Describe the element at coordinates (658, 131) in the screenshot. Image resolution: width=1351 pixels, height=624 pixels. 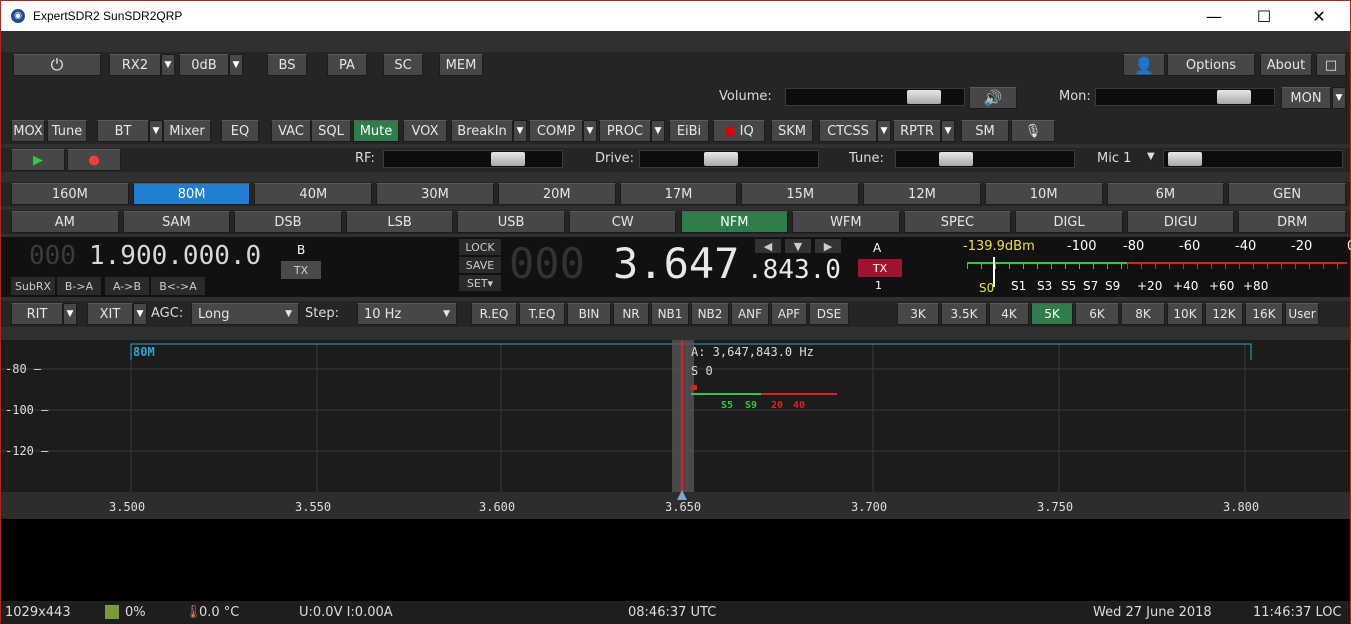
I see `proc-dropdown-icon: ▼` at that location.